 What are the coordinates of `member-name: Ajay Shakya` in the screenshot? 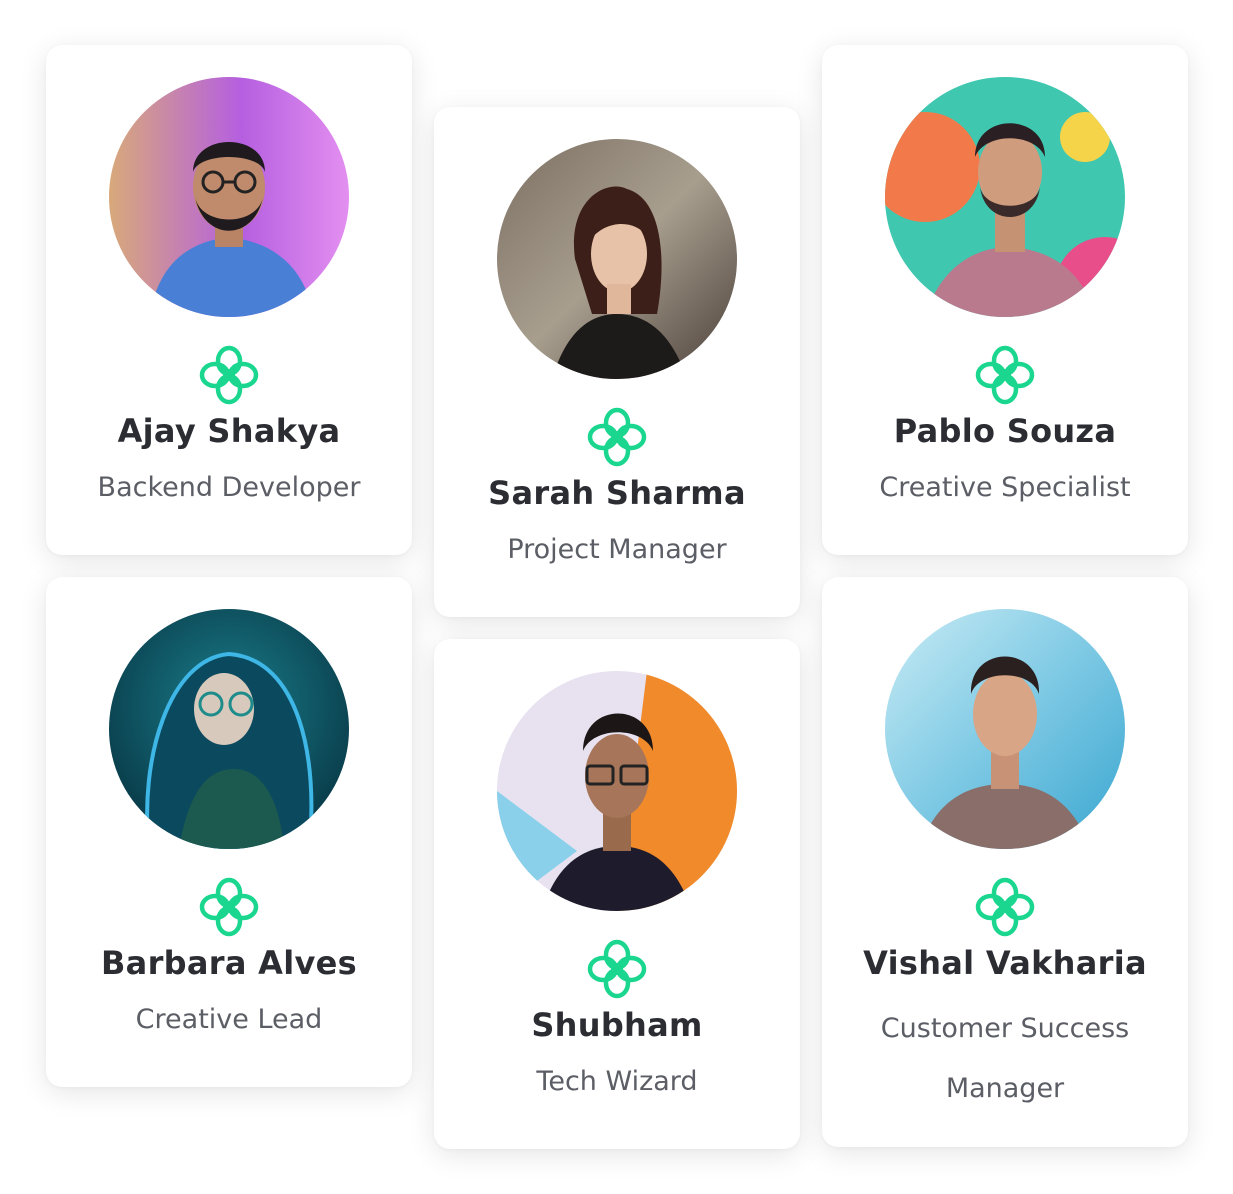 It's located at (229, 431).